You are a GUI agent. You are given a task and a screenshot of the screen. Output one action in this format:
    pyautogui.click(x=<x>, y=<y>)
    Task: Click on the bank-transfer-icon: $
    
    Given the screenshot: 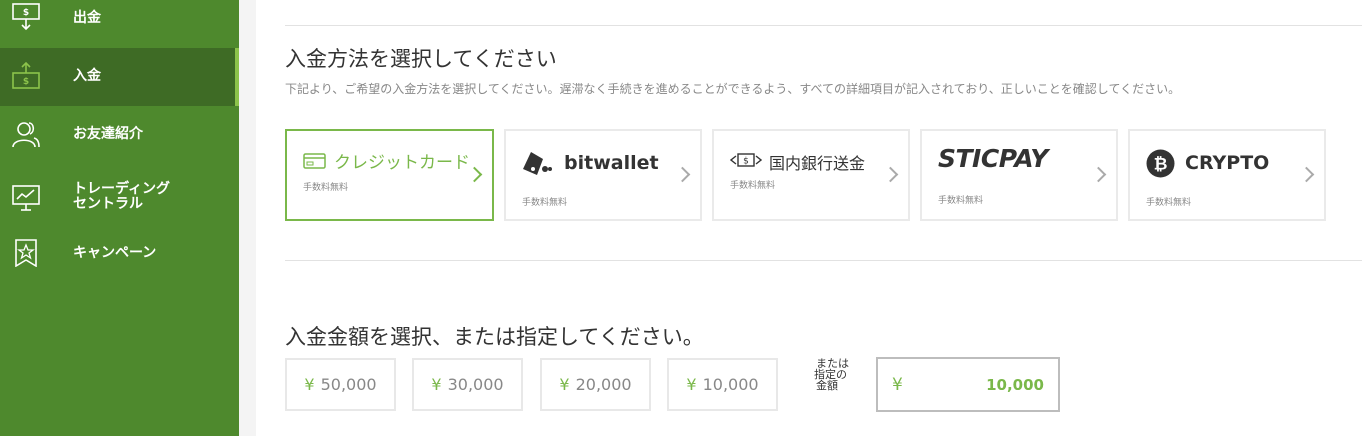 What is the action you would take?
    pyautogui.click(x=746, y=160)
    